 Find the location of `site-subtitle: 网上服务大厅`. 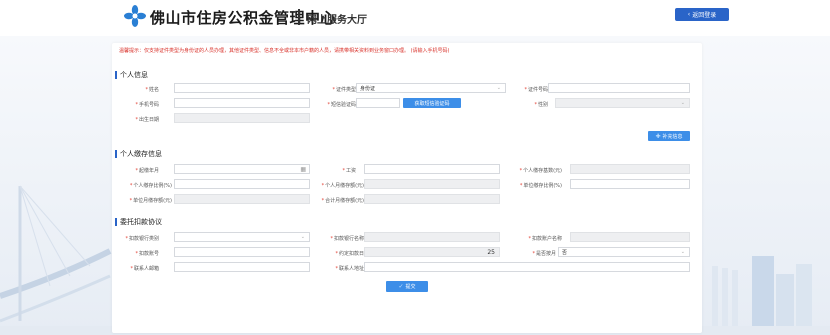

site-subtitle: 网上服务大厅 is located at coordinates (337, 20).